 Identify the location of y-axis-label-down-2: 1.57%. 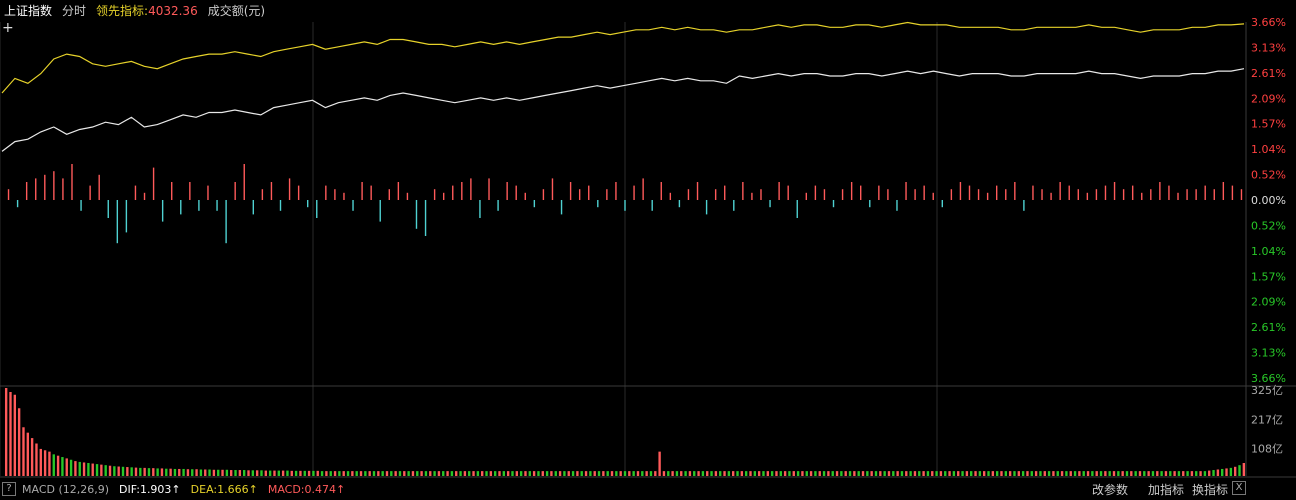
(1268, 276).